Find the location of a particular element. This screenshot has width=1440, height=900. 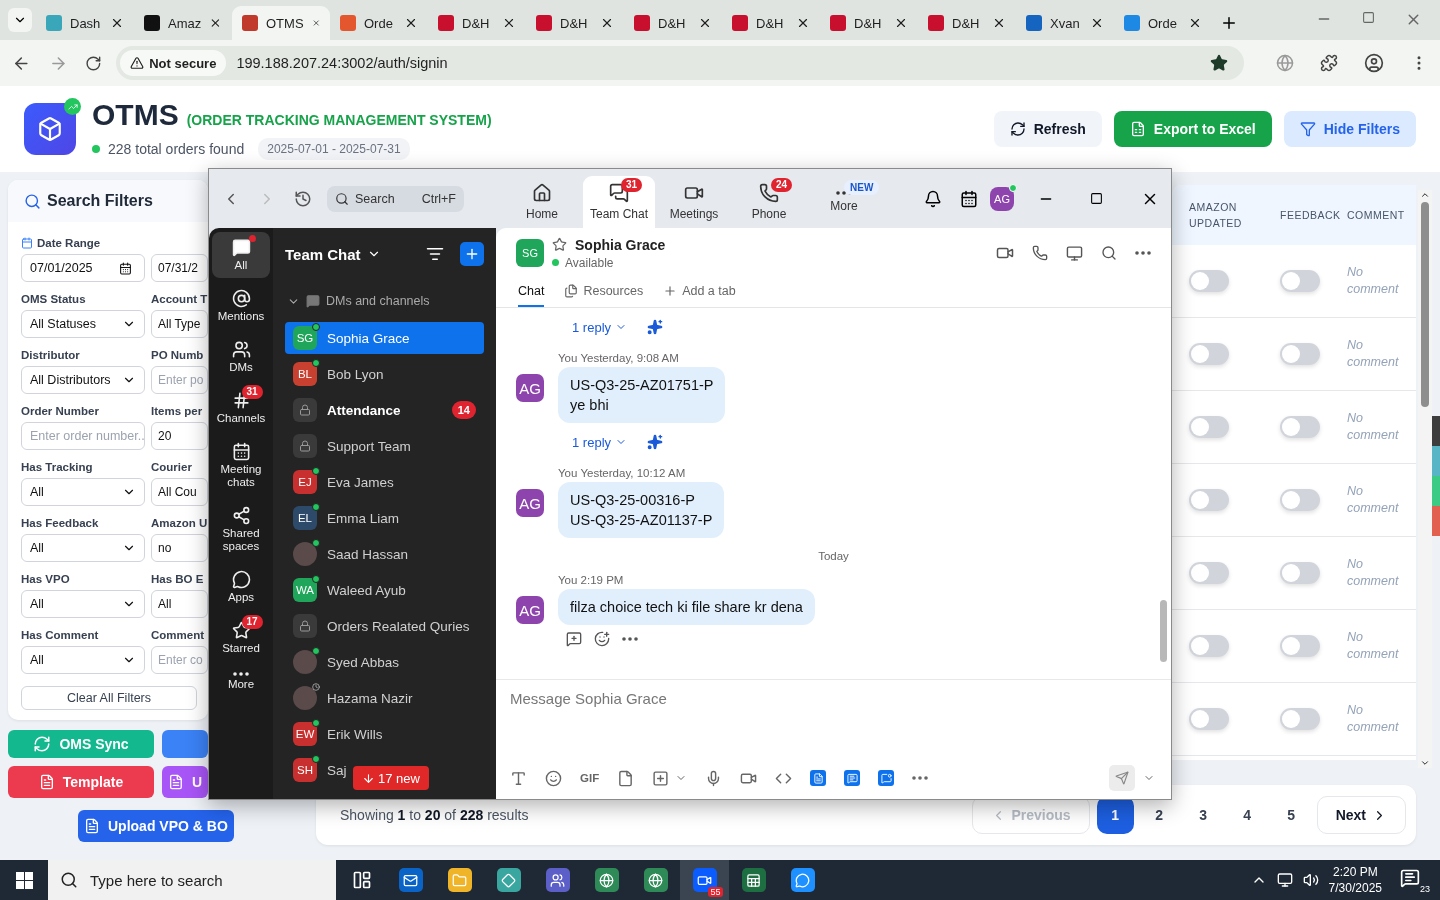

chat-list-item: EW Erik Wills is located at coordinates (334, 734).